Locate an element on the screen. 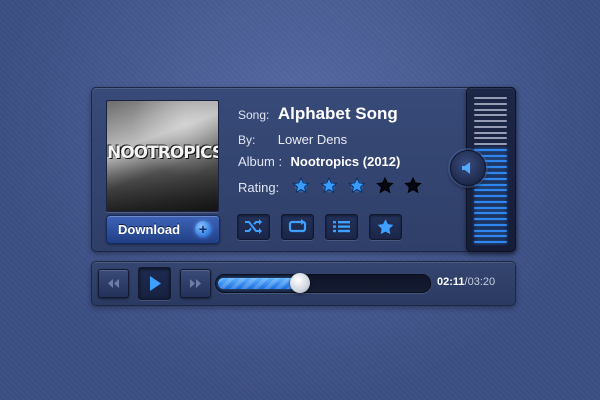  total-time: 03:20 is located at coordinates (481, 282).